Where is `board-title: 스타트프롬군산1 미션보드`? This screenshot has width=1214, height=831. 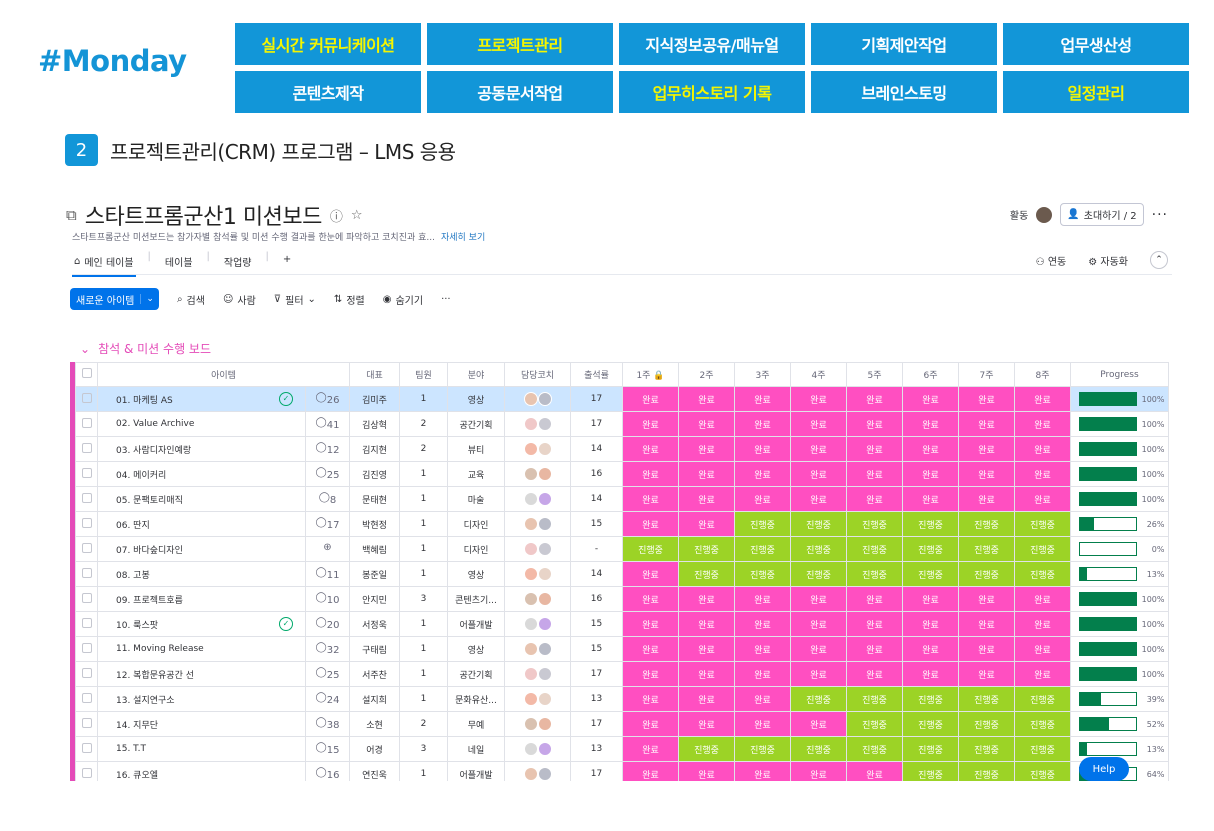
board-title: 스타트프롬군산1 미션보드 is located at coordinates (204, 215).